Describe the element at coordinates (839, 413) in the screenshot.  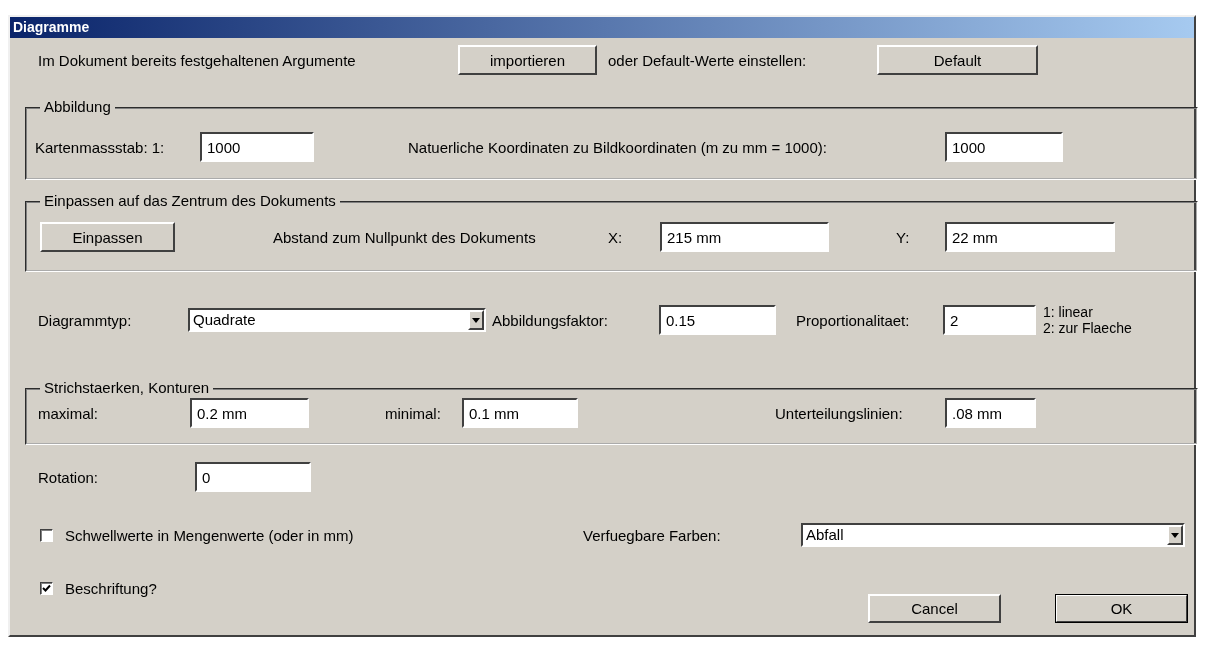
I see `subdivision-label: Unterteilungslinien:` at that location.